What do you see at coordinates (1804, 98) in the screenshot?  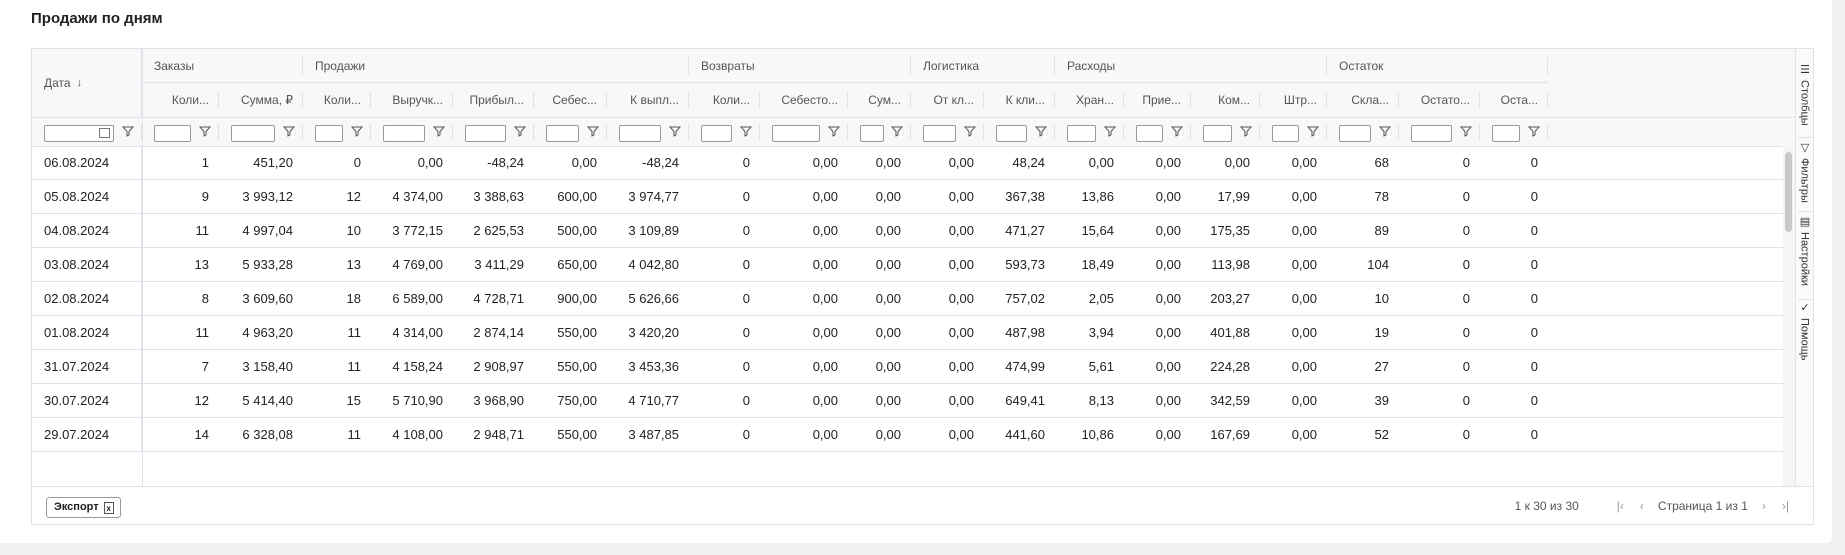 I see `tool-panel-button-columns: ☰ Столбцы` at bounding box center [1804, 98].